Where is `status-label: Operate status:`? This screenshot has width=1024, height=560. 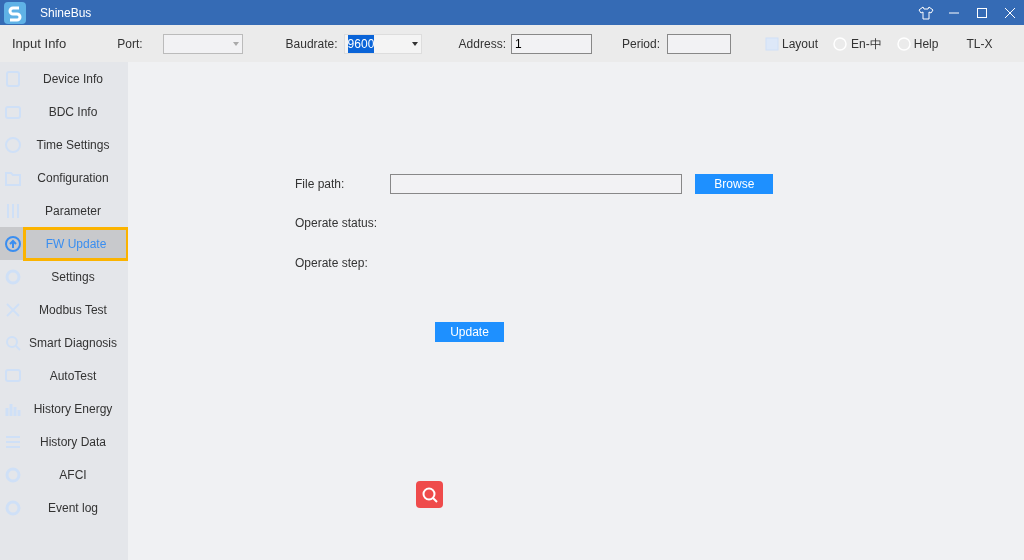
status-label: Operate status: is located at coordinates (336, 223).